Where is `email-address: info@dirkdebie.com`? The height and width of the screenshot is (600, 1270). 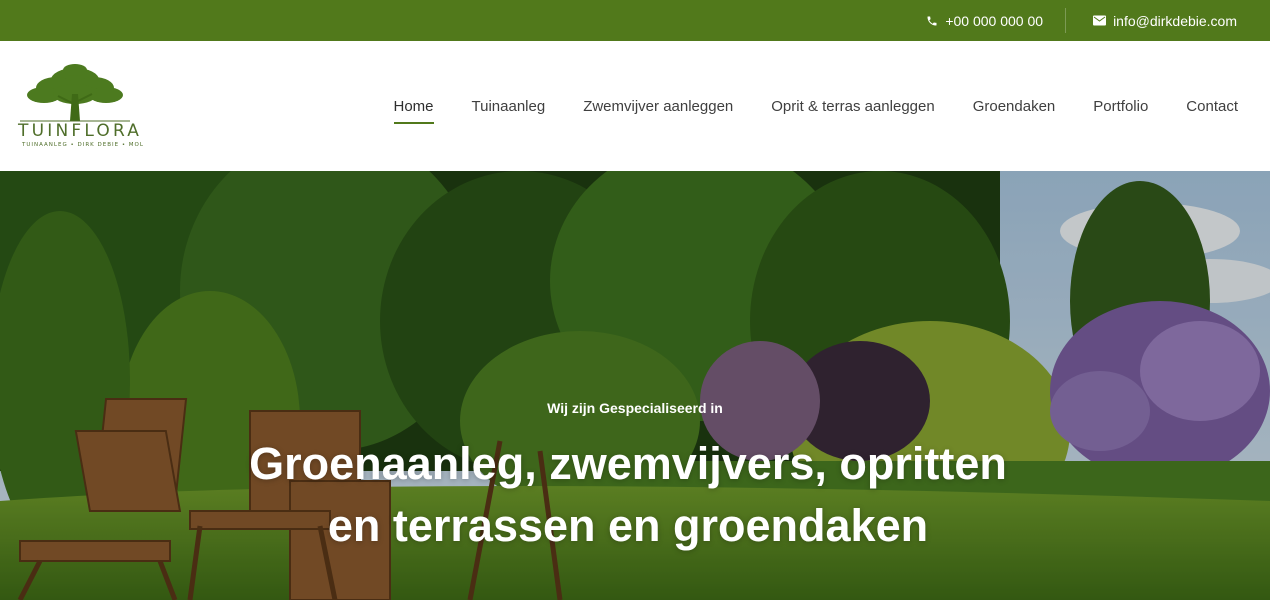
email-address: info@dirkdebie.com is located at coordinates (1175, 20).